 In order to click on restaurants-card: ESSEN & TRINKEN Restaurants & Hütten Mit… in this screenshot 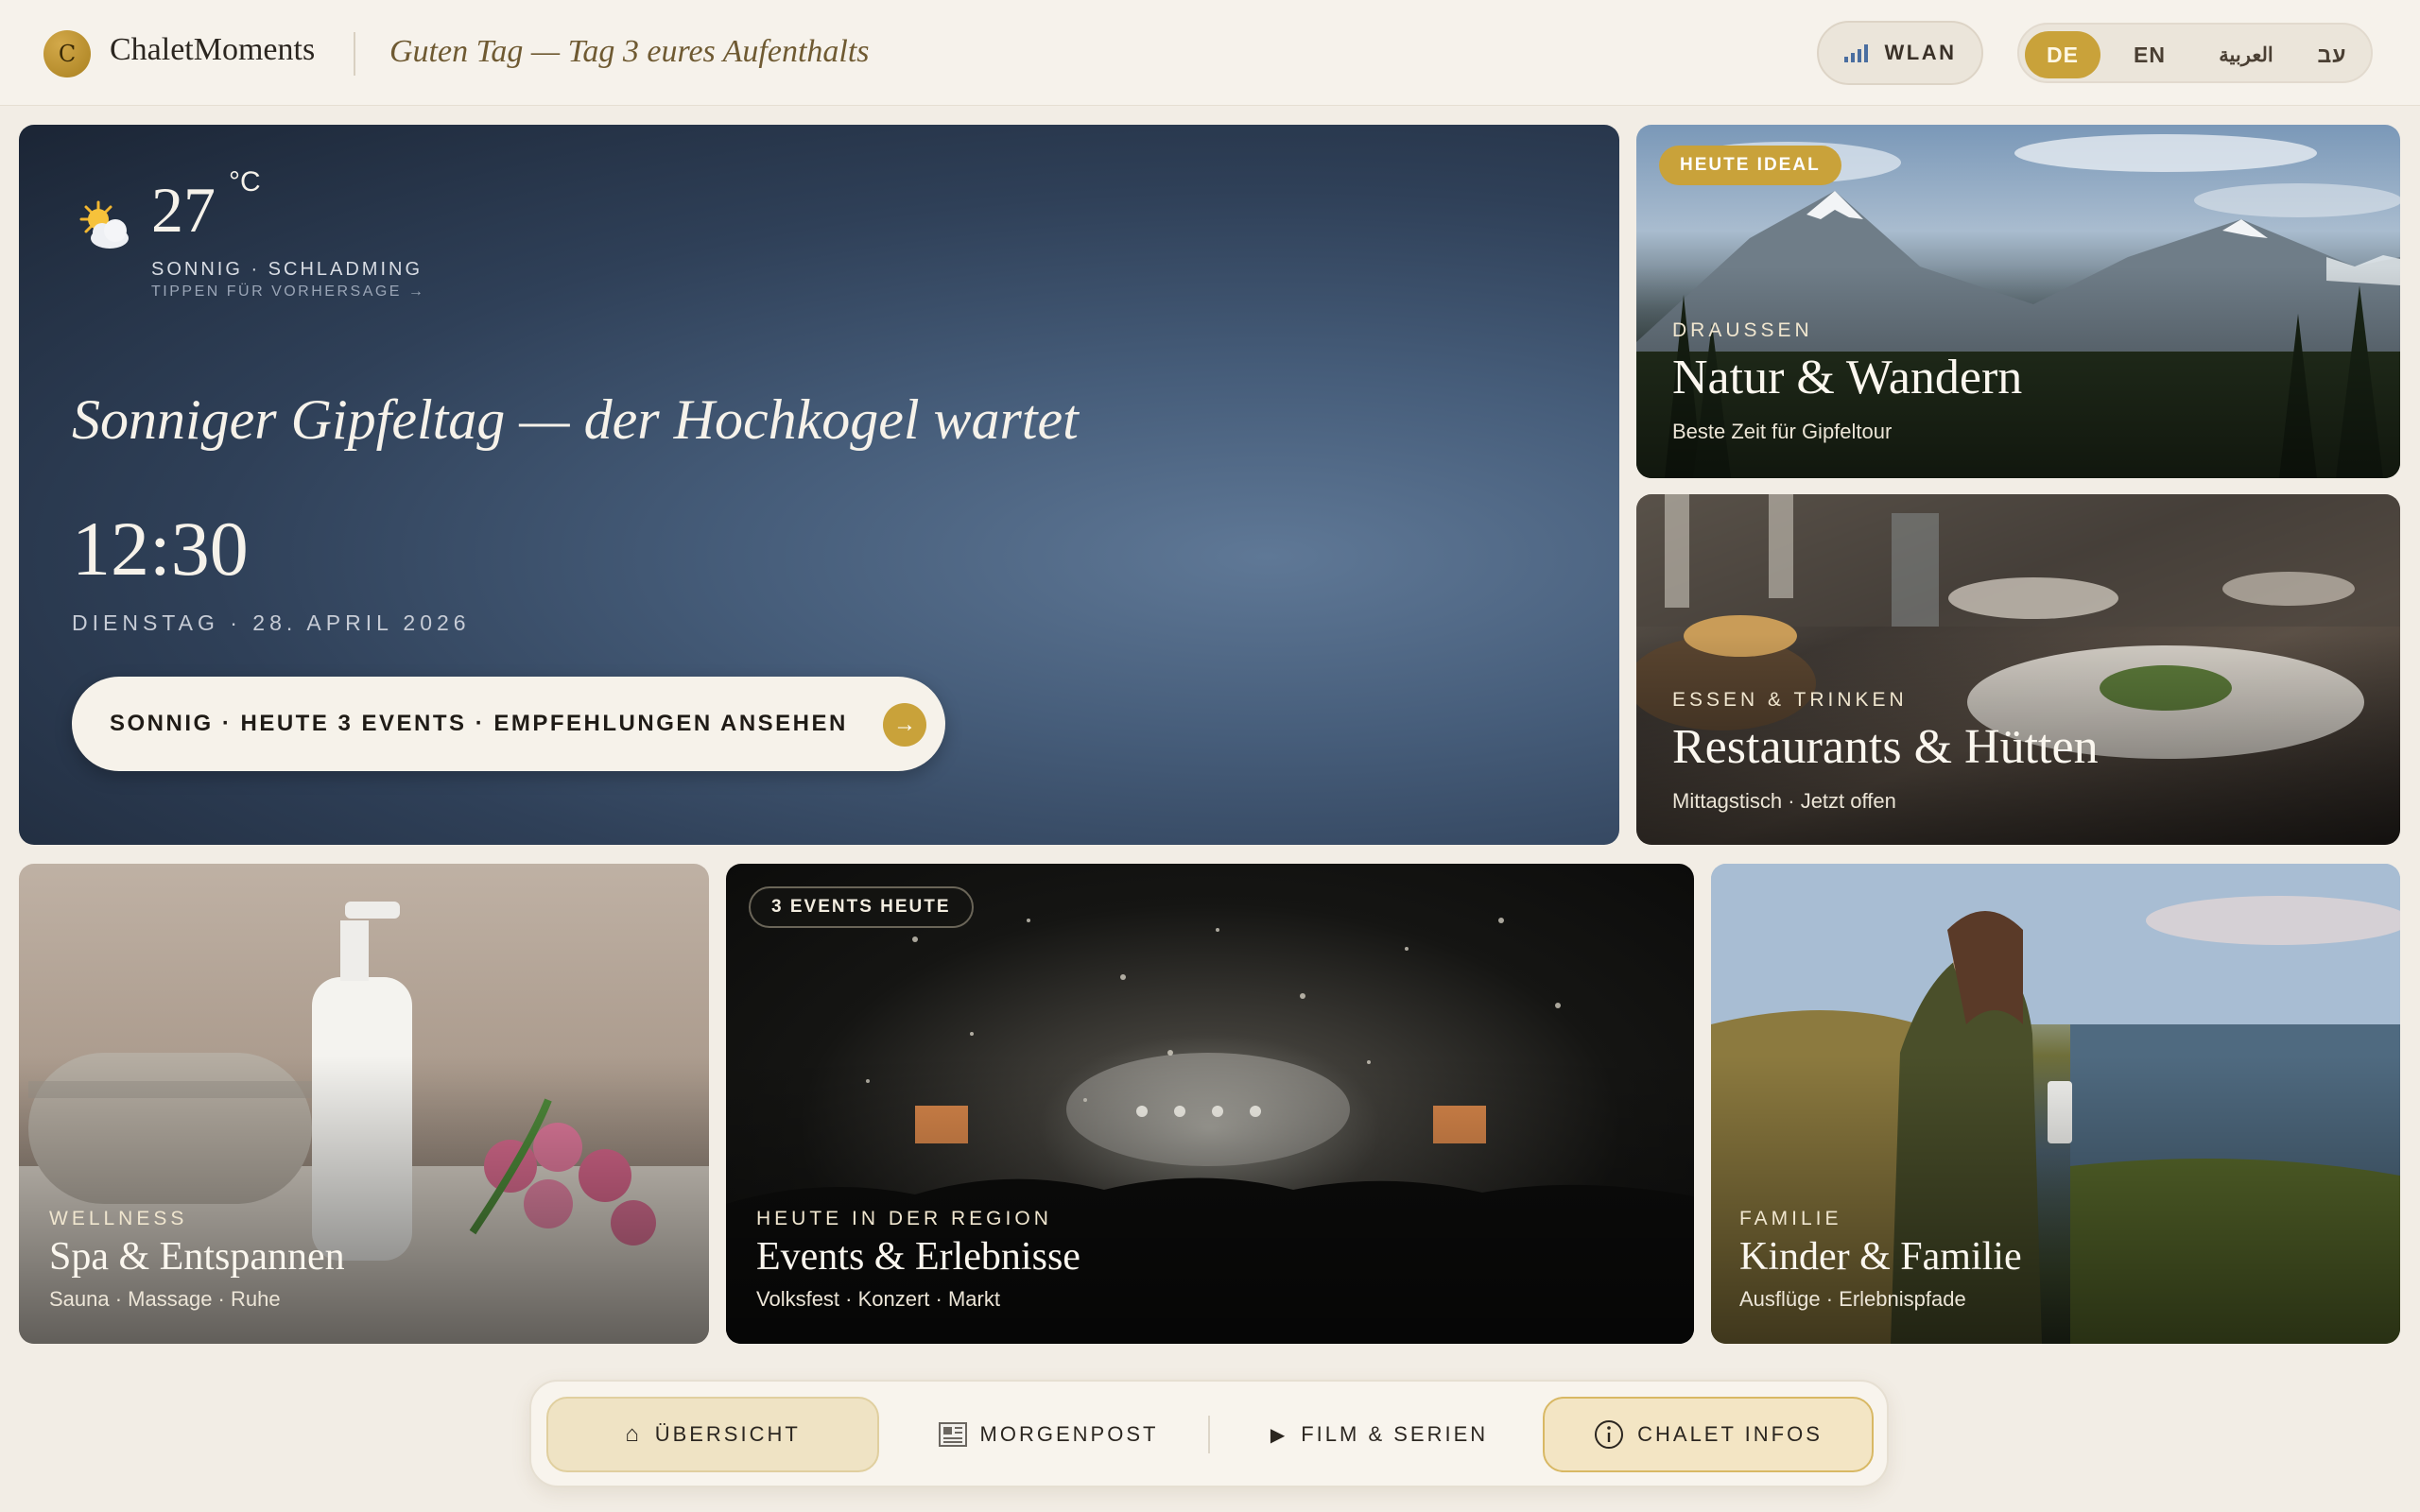, I will do `click(2018, 669)`.